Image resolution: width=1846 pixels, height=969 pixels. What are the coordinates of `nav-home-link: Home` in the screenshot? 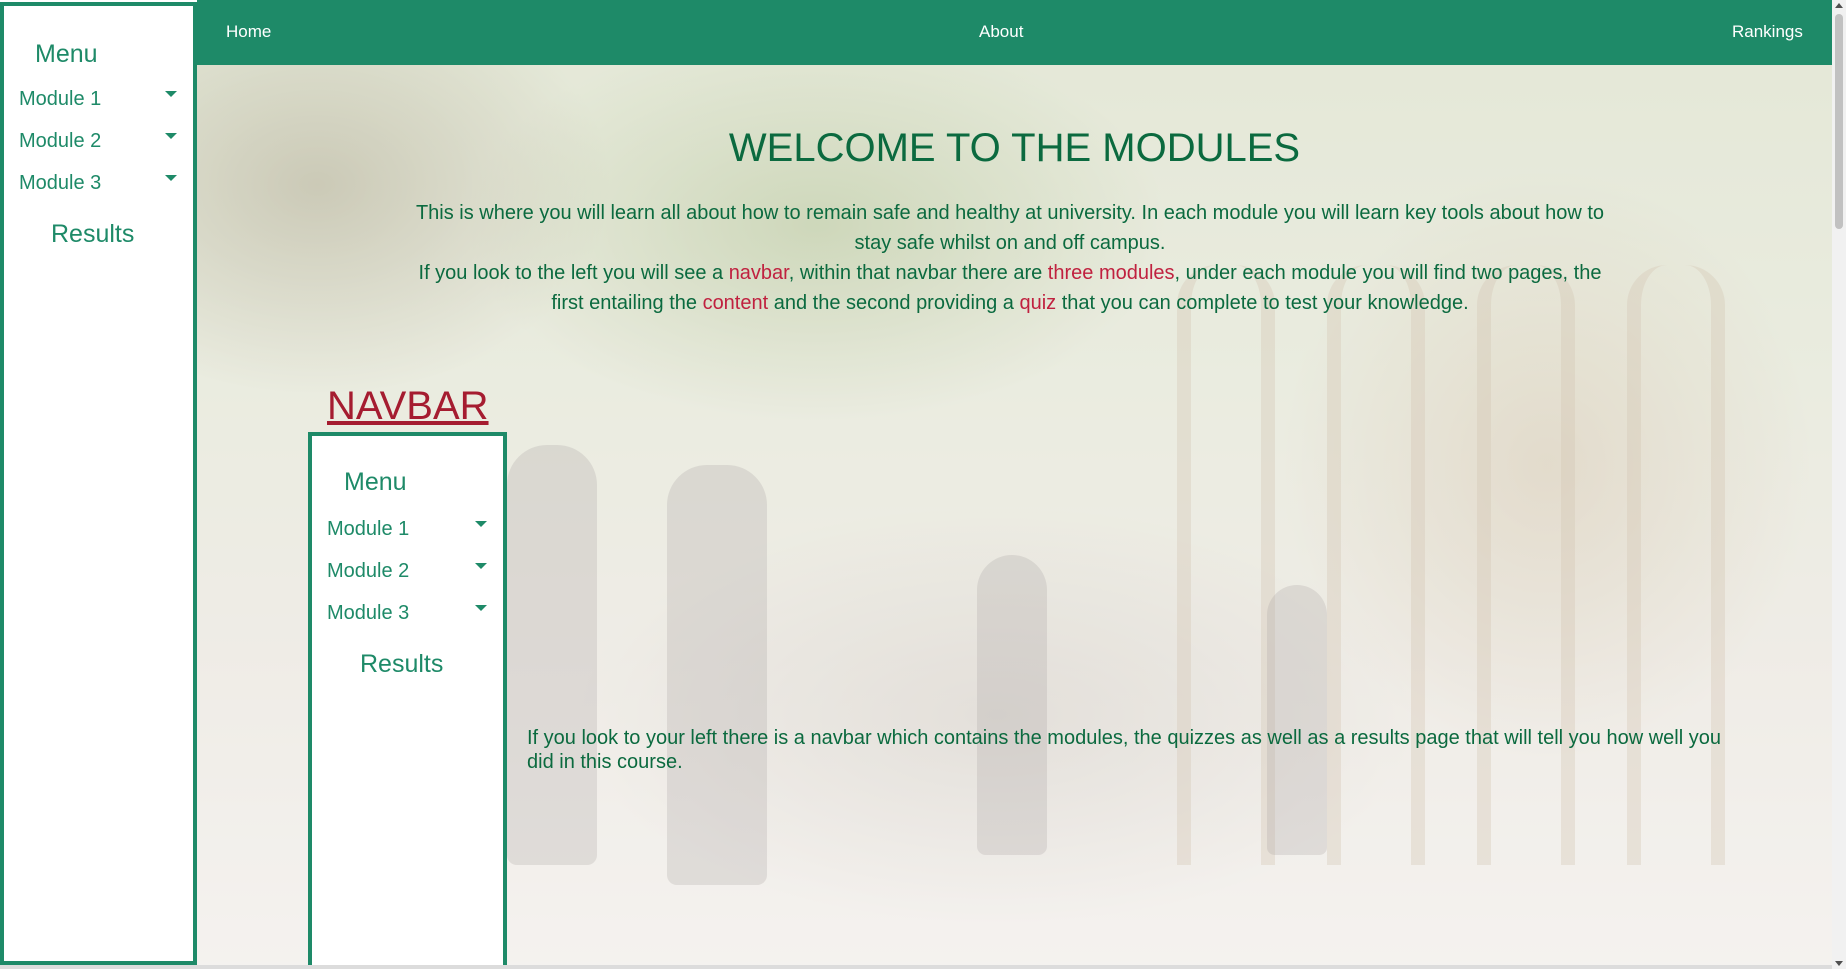 It's located at (248, 32).